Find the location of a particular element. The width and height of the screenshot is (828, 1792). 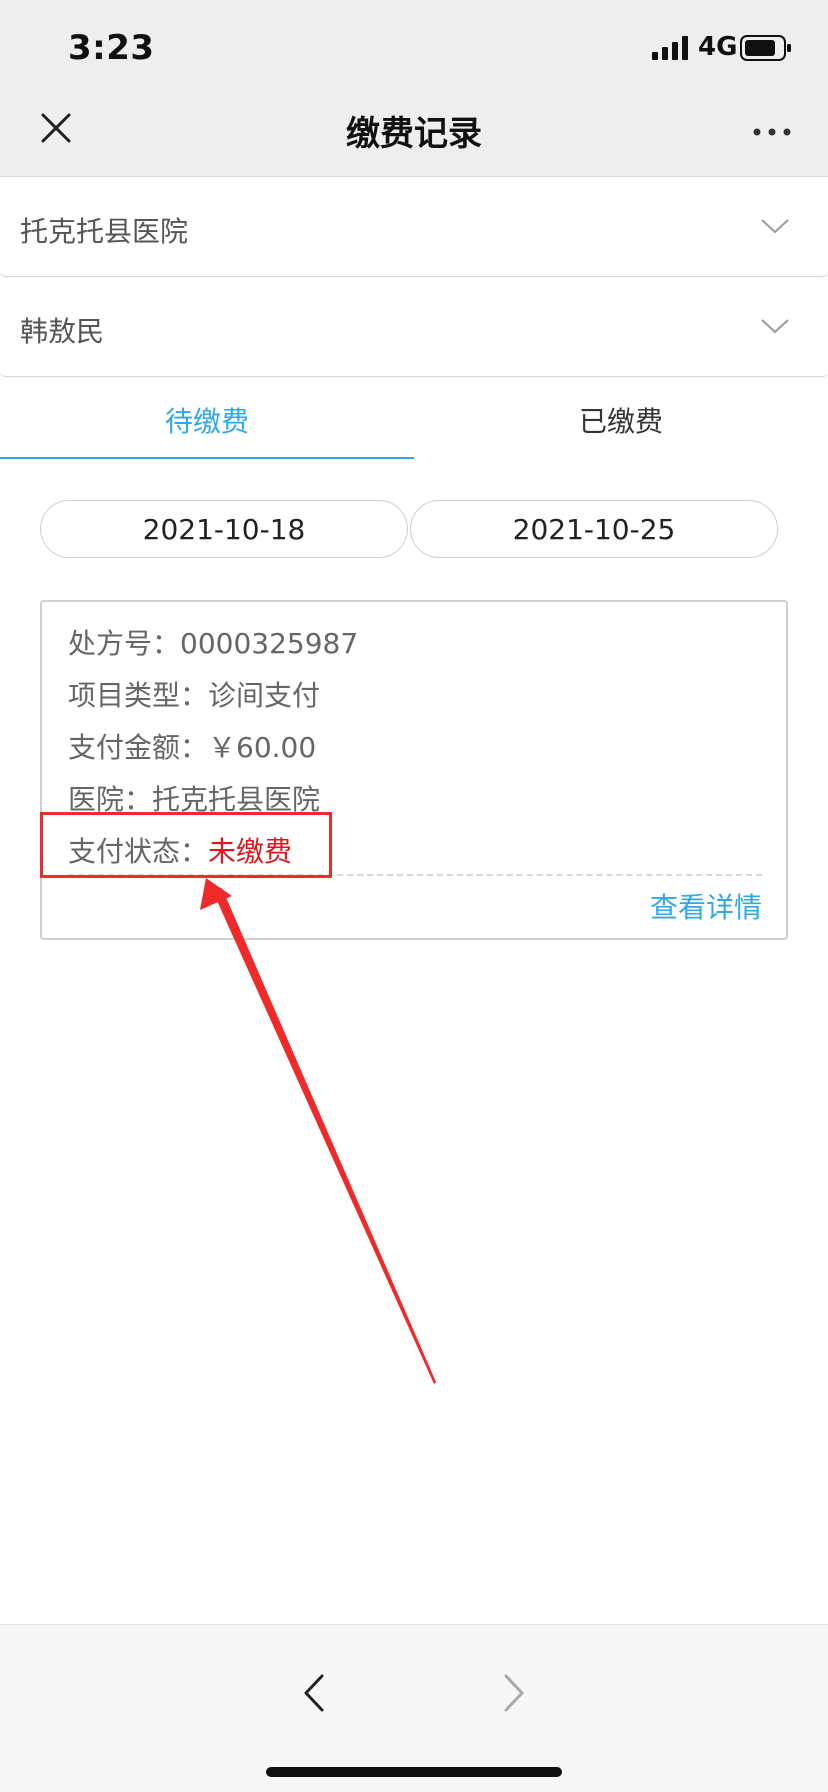

end-date-picker: 2021-10-25 is located at coordinates (594, 529).